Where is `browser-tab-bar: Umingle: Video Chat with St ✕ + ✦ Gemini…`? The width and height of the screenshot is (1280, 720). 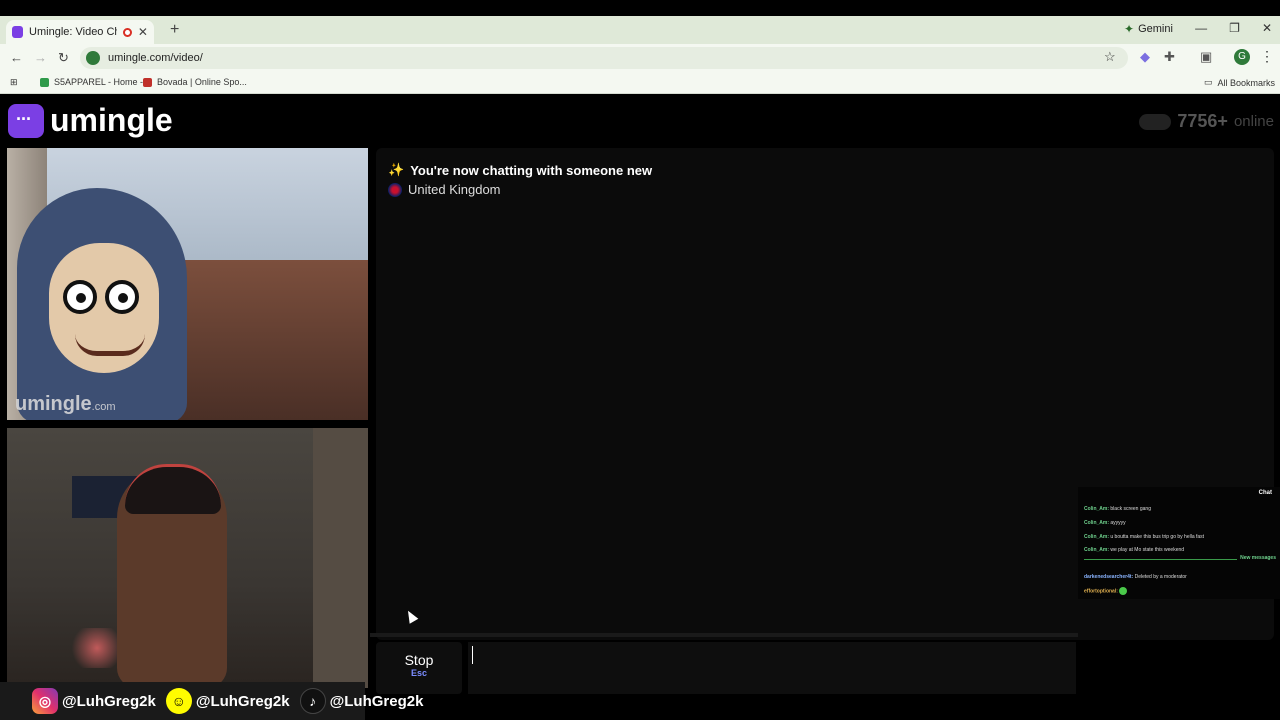 browser-tab-bar: Umingle: Video Chat with St ✕ + ✦ Gemini… is located at coordinates (640, 30).